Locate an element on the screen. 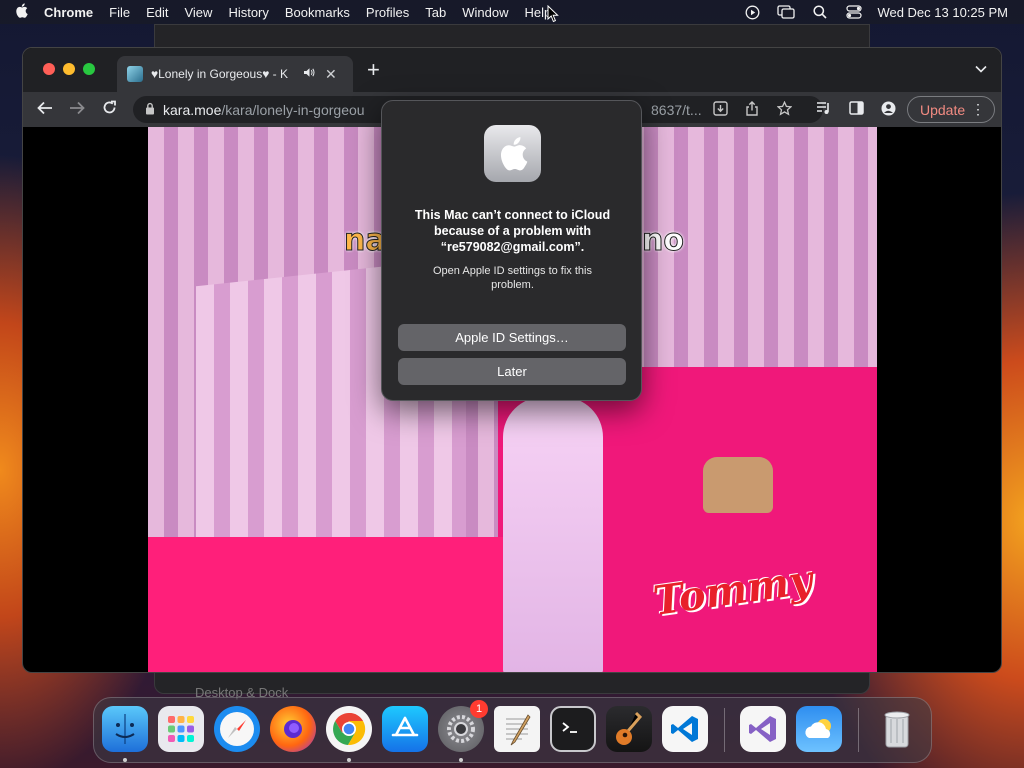 The image size is (1024, 768). update-button: Update ⋮ is located at coordinates (951, 109).